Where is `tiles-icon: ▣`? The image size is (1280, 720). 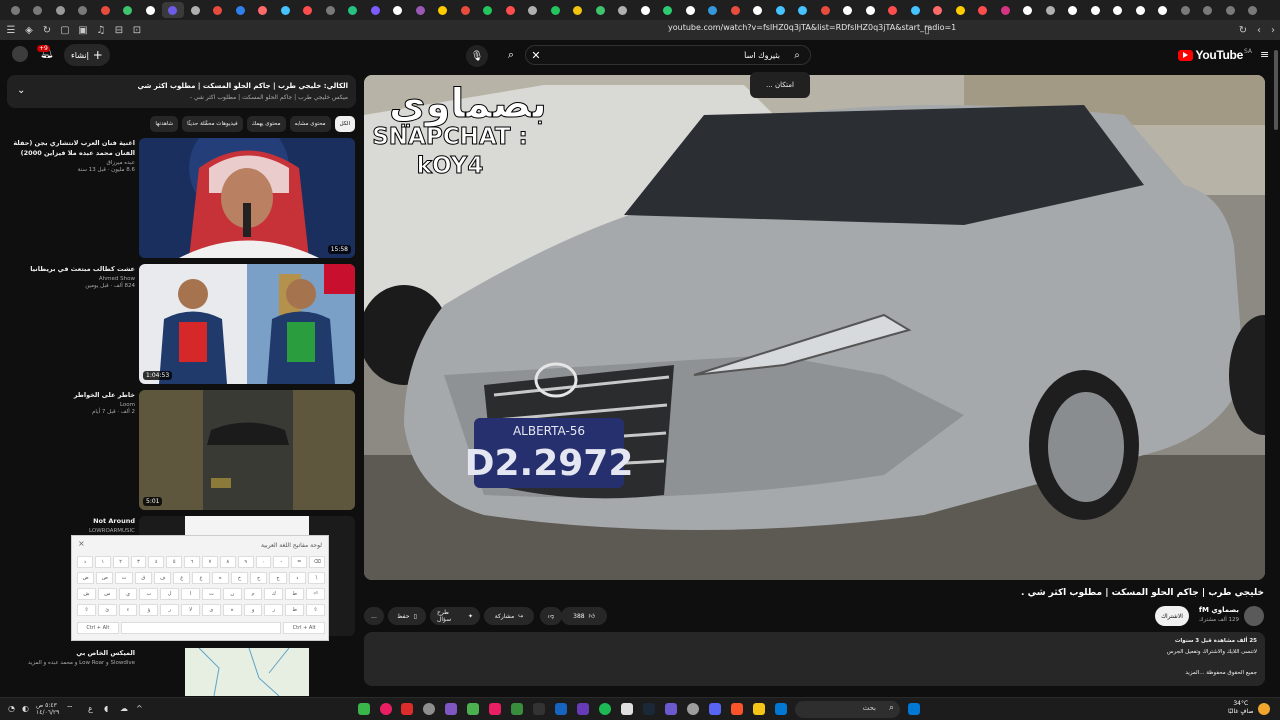
tiles-icon: ▣ is located at coordinates (83, 30).